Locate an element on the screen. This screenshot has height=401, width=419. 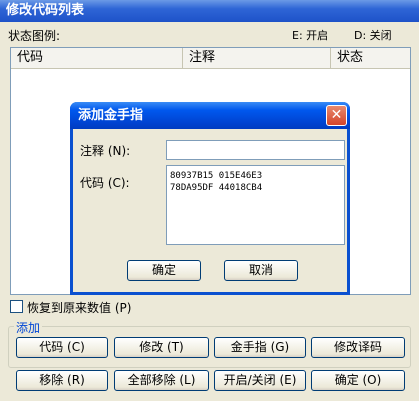
ok-button: 确定 (O) is located at coordinates (358, 380).